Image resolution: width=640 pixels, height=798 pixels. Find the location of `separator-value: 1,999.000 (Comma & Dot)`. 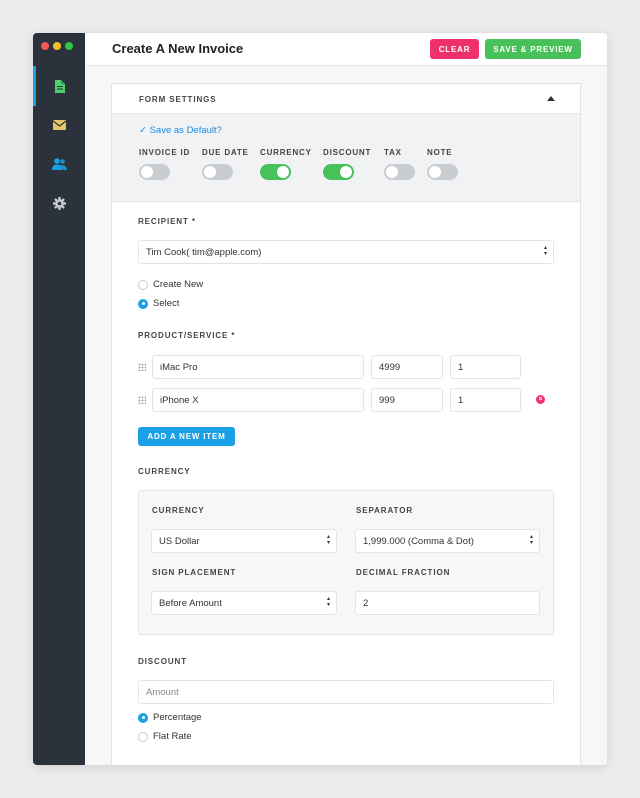

separator-value: 1,999.000 (Comma & Dot) is located at coordinates (418, 541).